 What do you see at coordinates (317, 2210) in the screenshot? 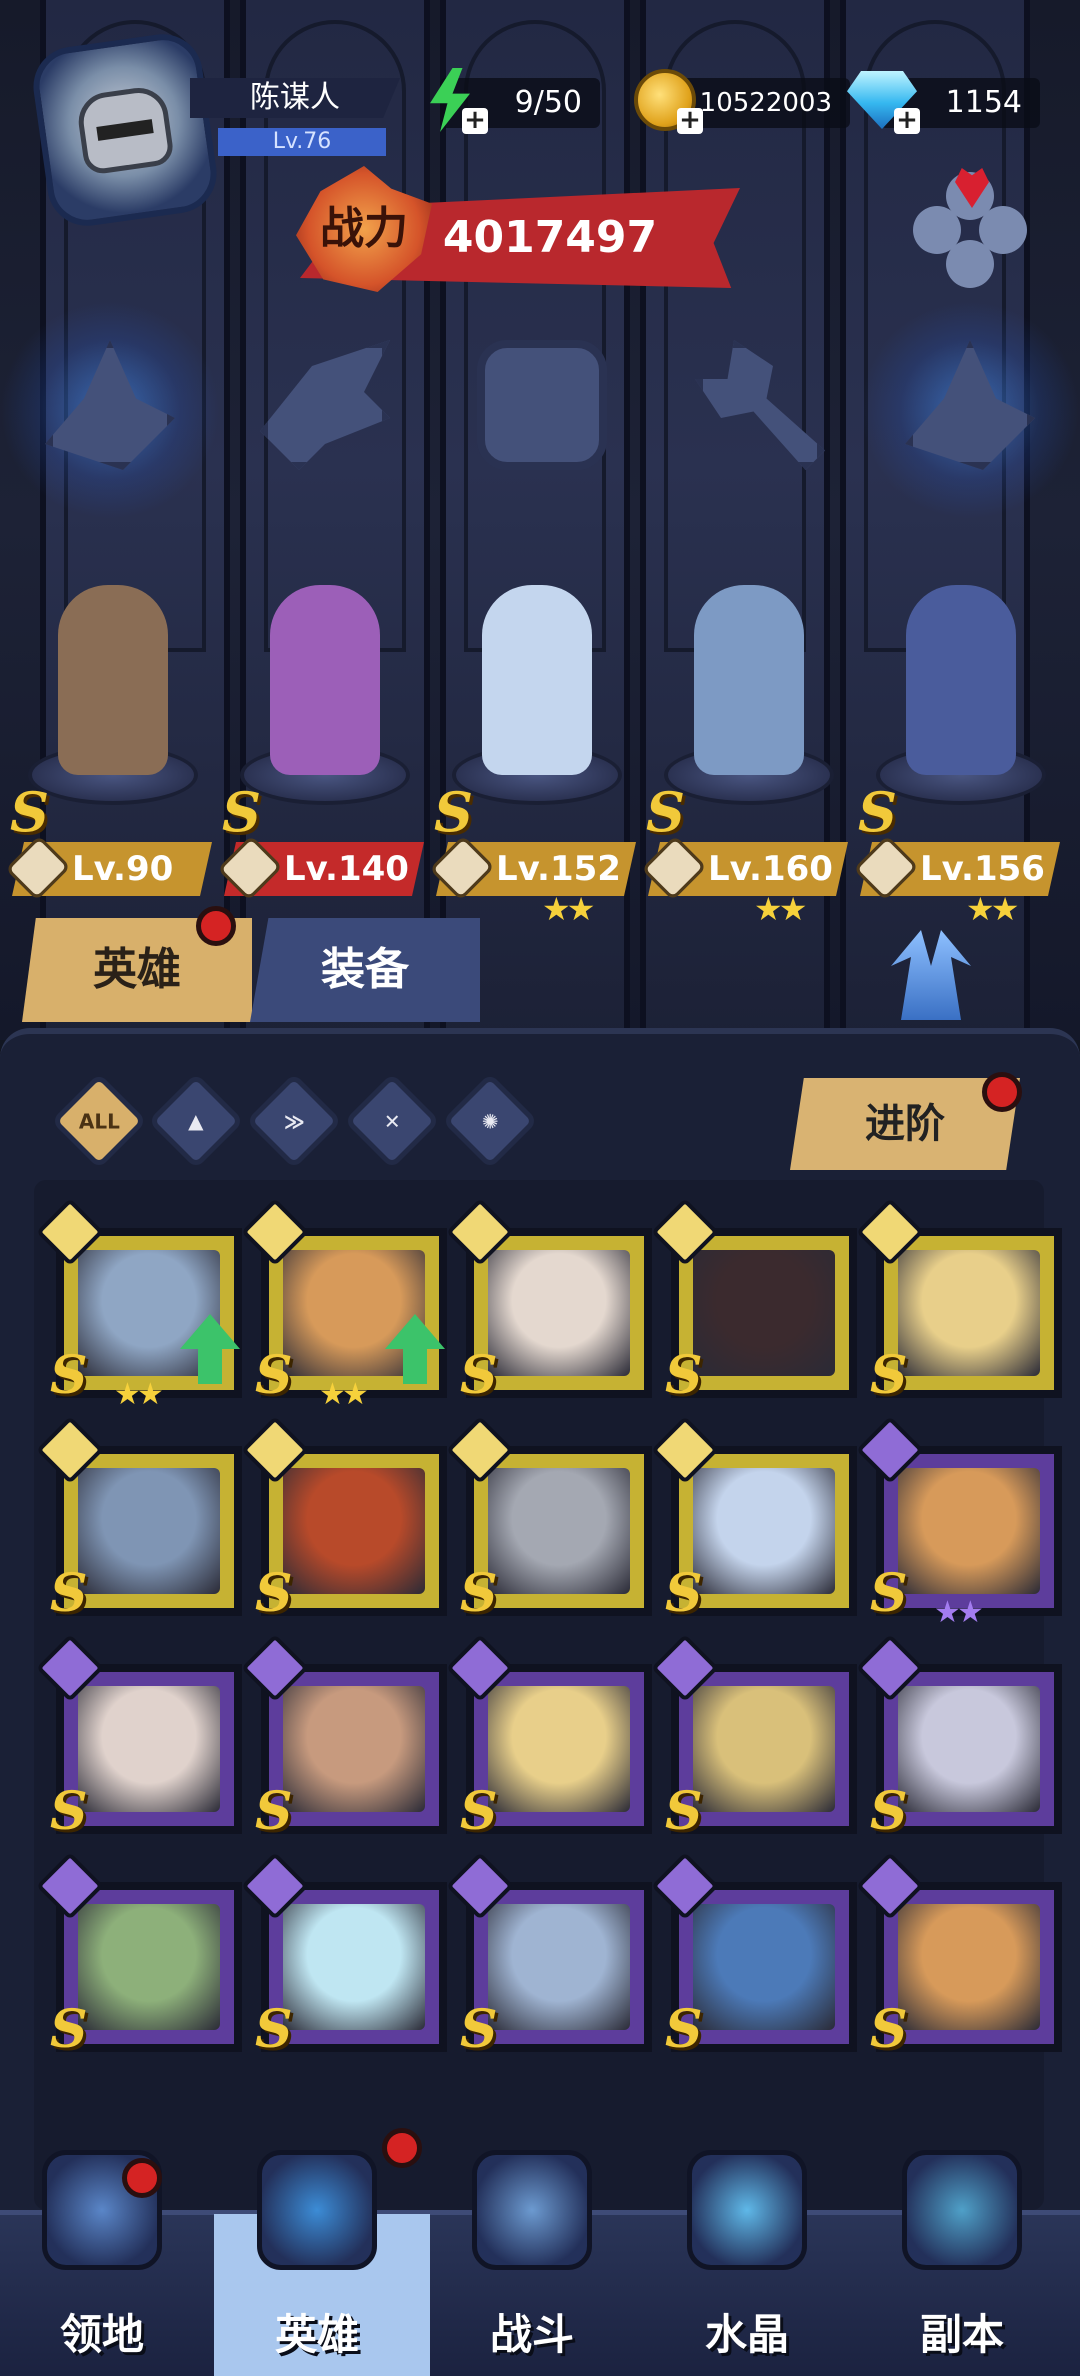
I see `wizard-hat-icon` at bounding box center [317, 2210].